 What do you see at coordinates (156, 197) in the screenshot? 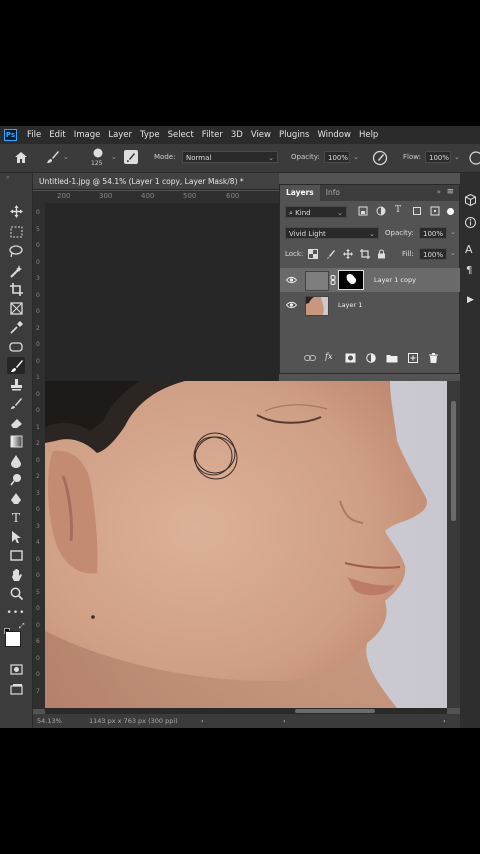
I see `ruler-horizontal: 200 300 400 500 600` at bounding box center [156, 197].